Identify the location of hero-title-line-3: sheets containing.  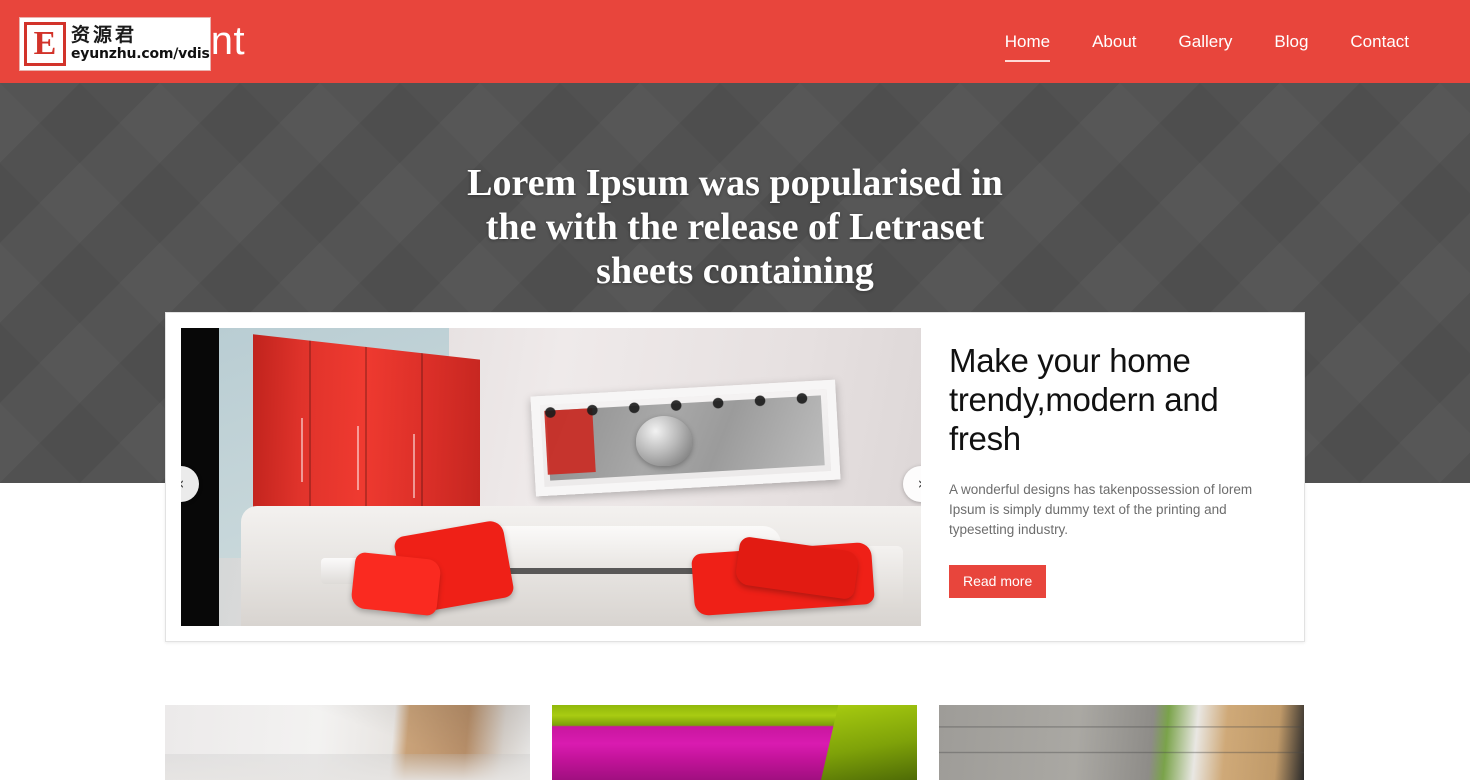
(735, 271).